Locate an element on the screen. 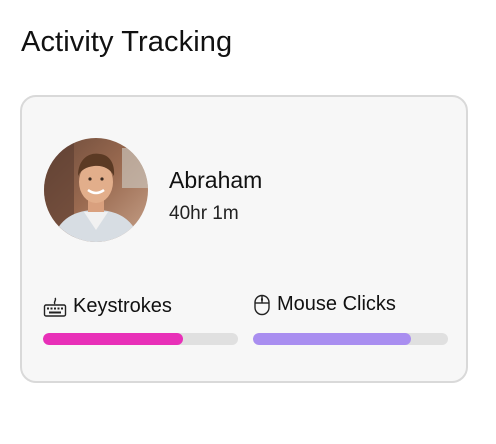  user-name: Abraham is located at coordinates (216, 180).